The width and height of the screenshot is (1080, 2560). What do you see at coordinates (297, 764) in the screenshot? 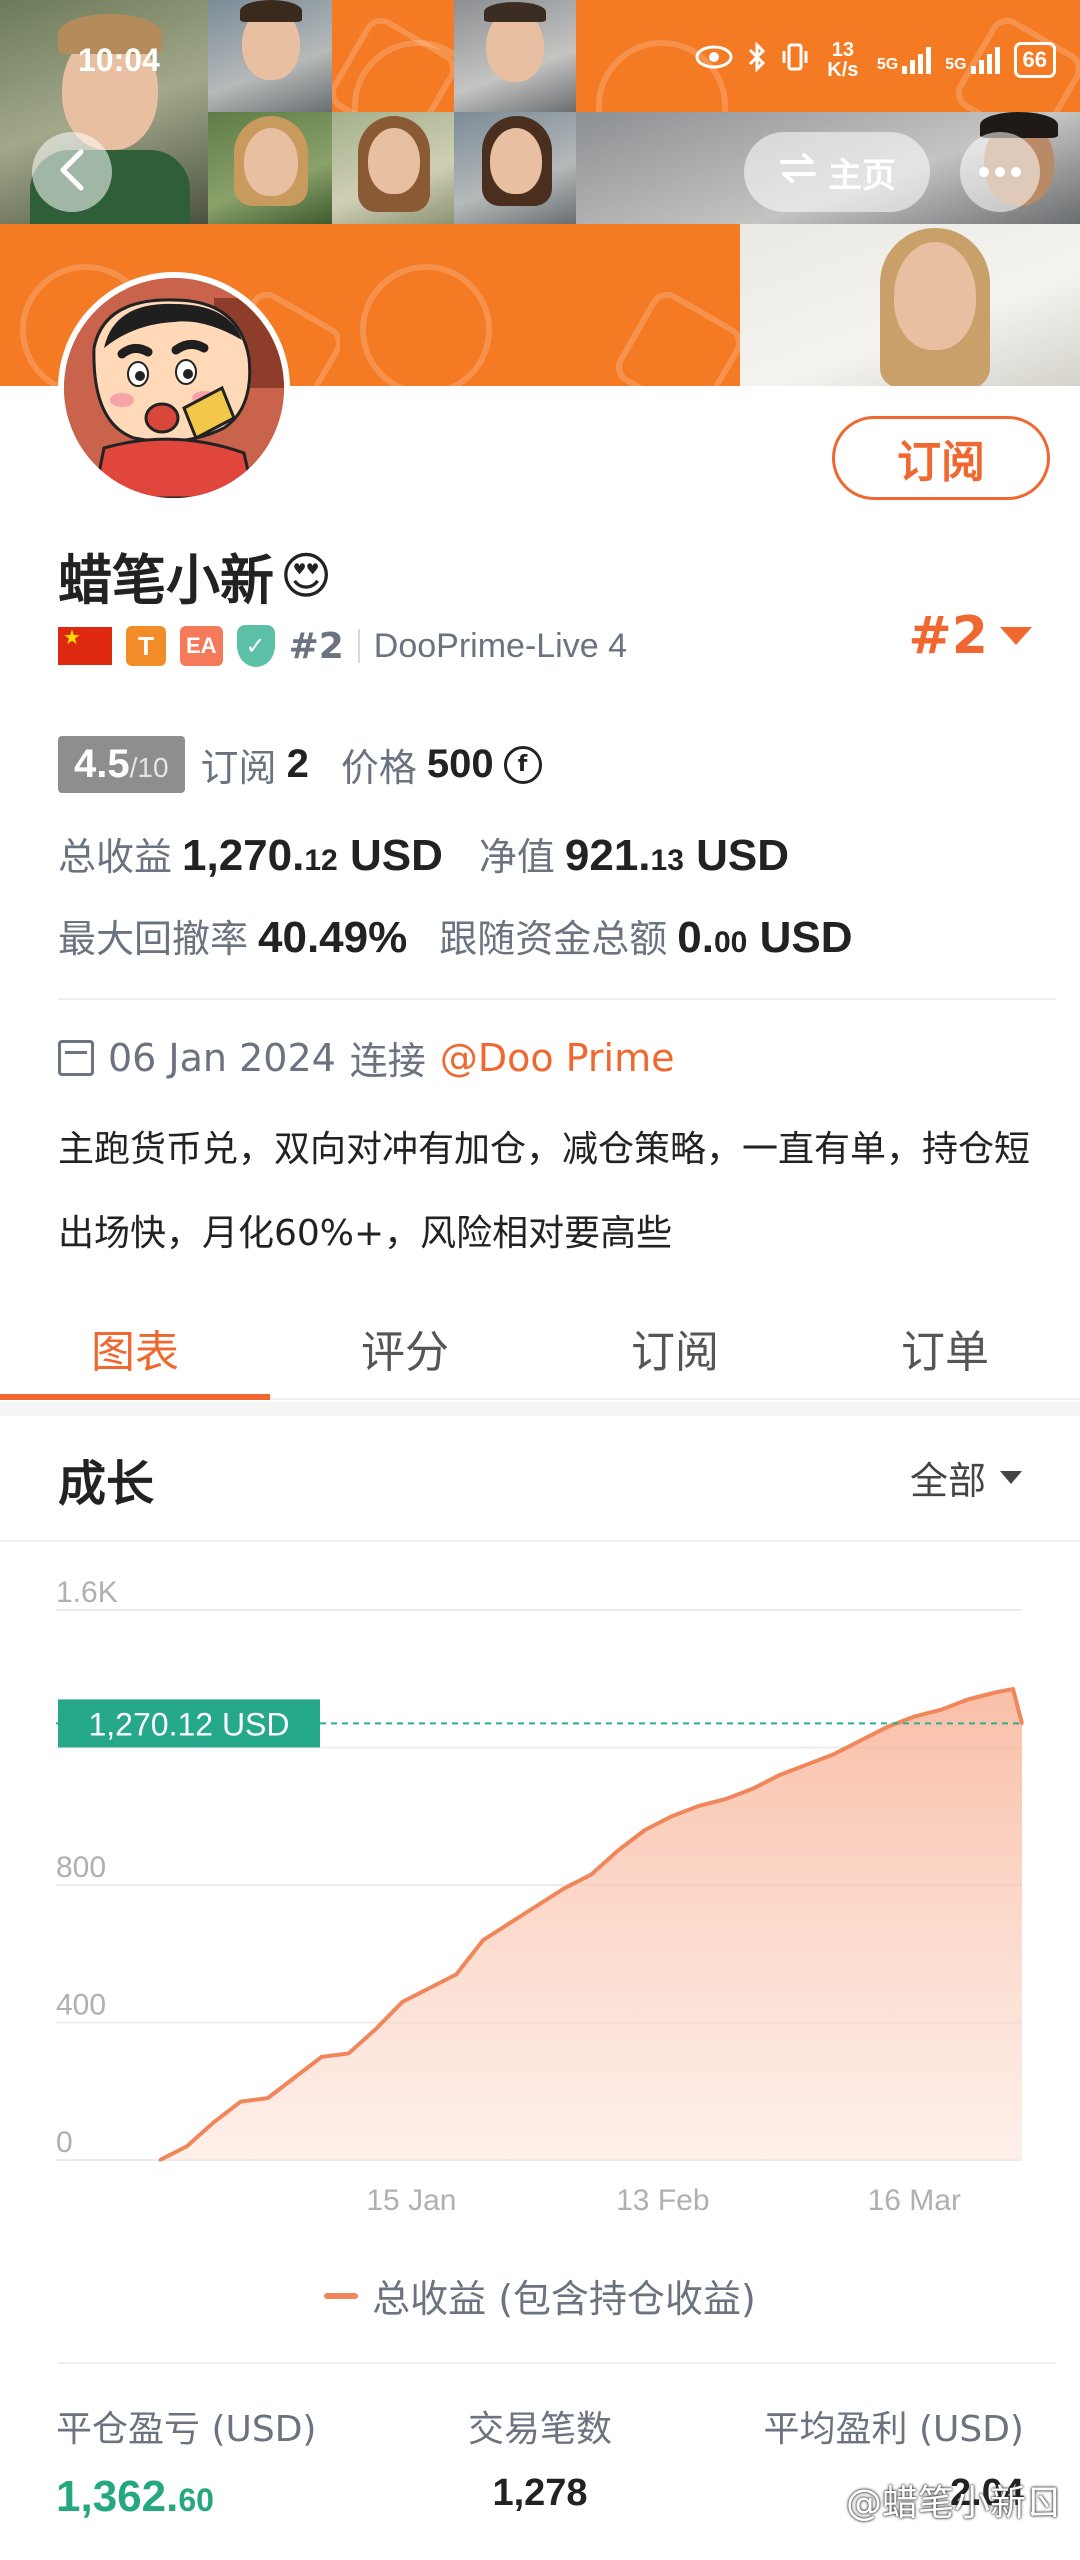
I see `subs-value: 2` at bounding box center [297, 764].